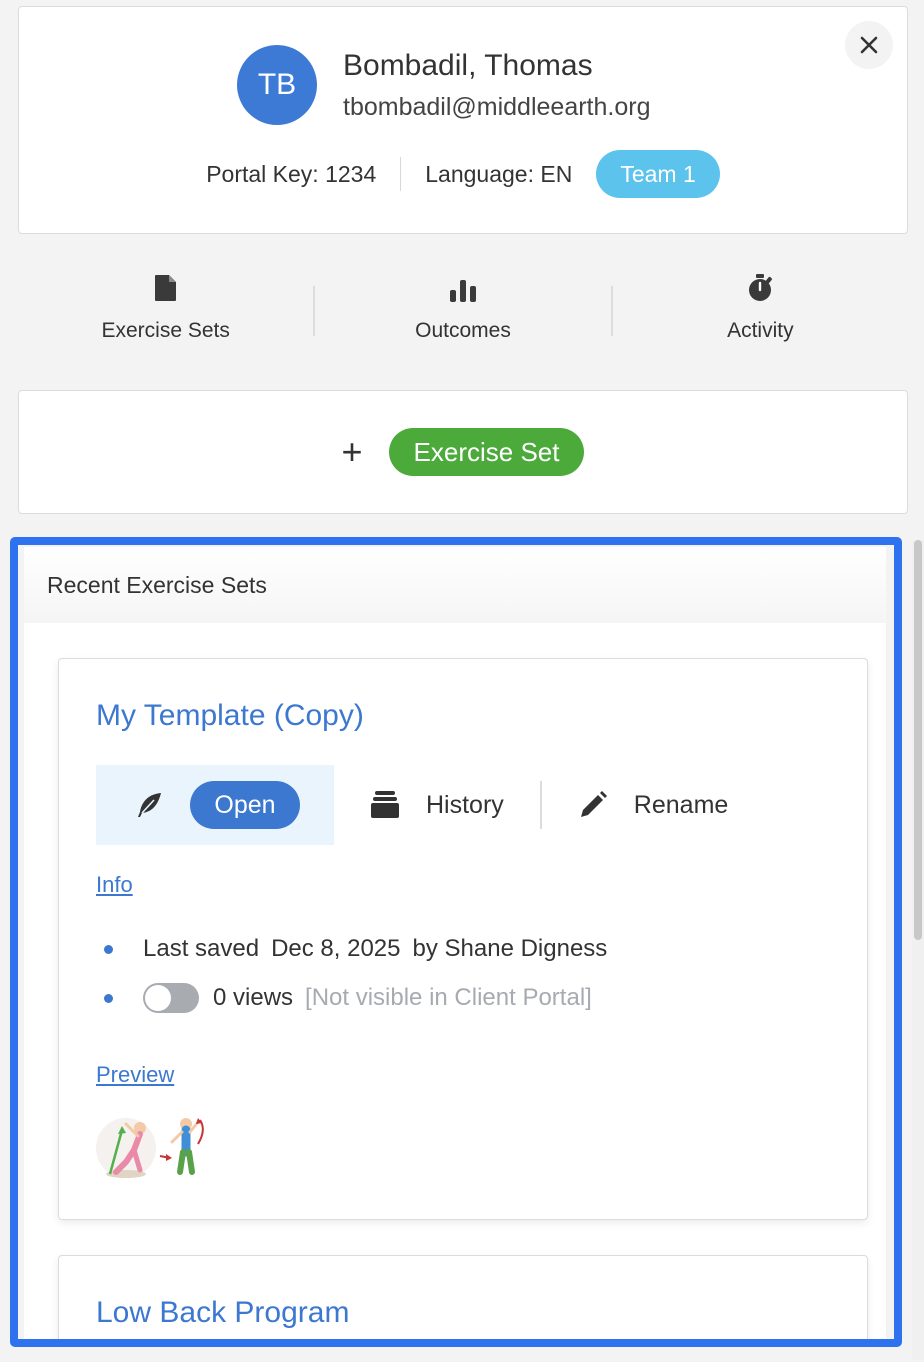  Describe the element at coordinates (336, 948) in the screenshot. I see `last-saved-date: Dec 8, 2025` at that location.